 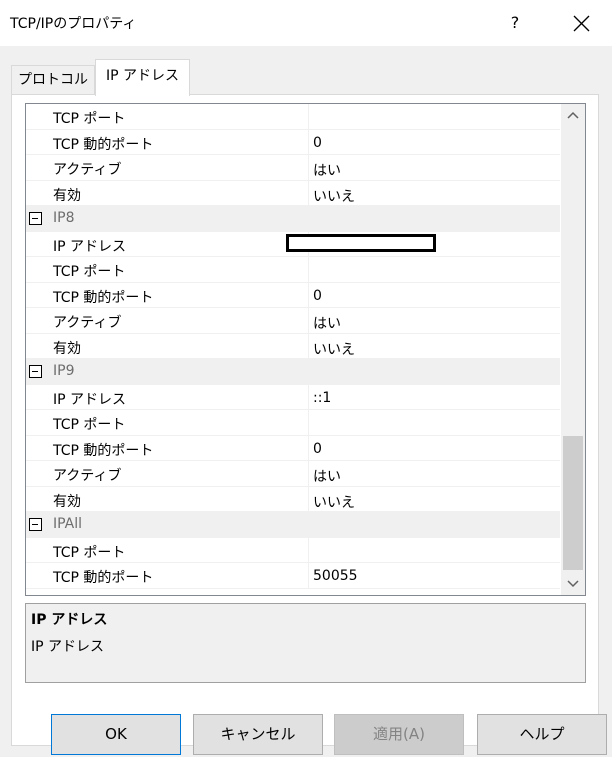 I want to click on scroll-down-icon, so click(x=573, y=583).